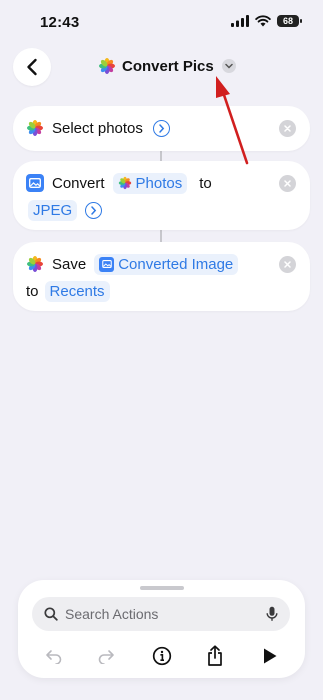 This screenshot has height=700, width=323. I want to click on album-label: Recents, so click(77, 291).